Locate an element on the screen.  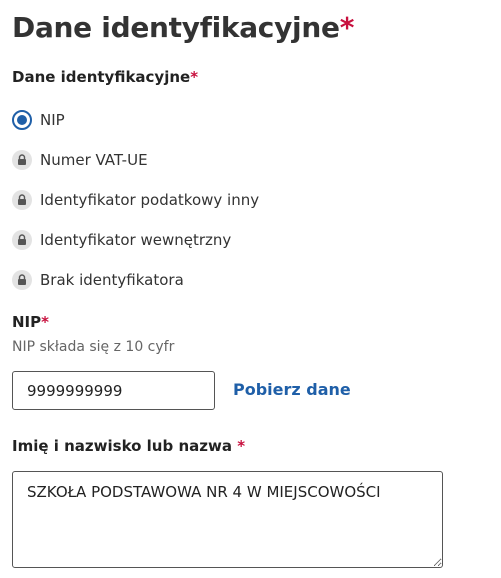
option-brak-identyfikatora: Brak identyfikatora is located at coordinates (212, 280).